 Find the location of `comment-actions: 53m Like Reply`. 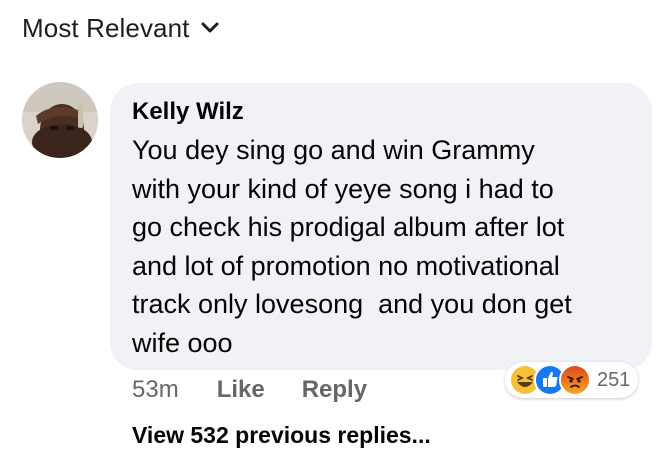

comment-actions: 53m Like Reply is located at coordinates (268, 390).